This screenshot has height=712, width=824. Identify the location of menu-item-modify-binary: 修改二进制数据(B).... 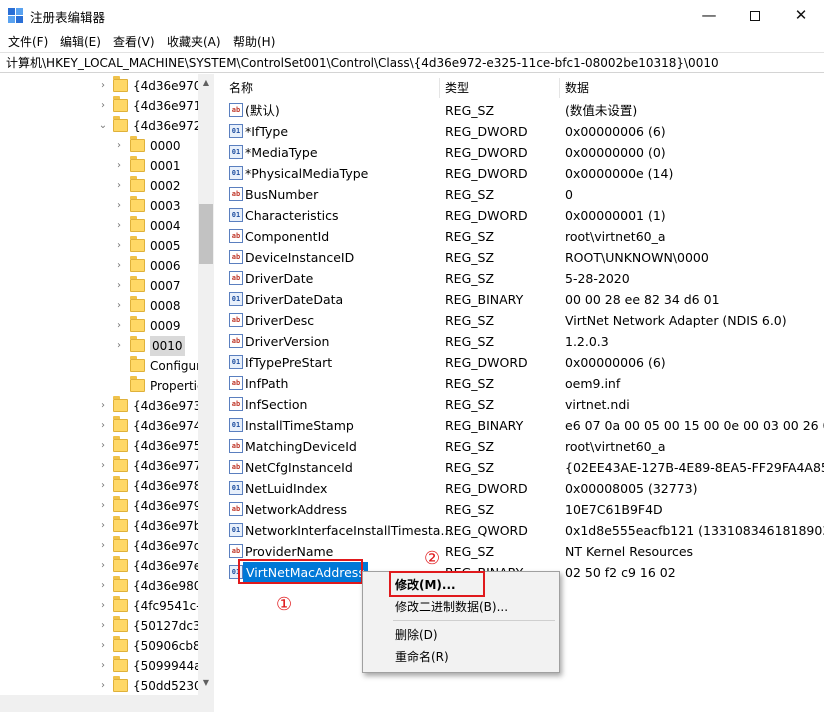
(461, 607).